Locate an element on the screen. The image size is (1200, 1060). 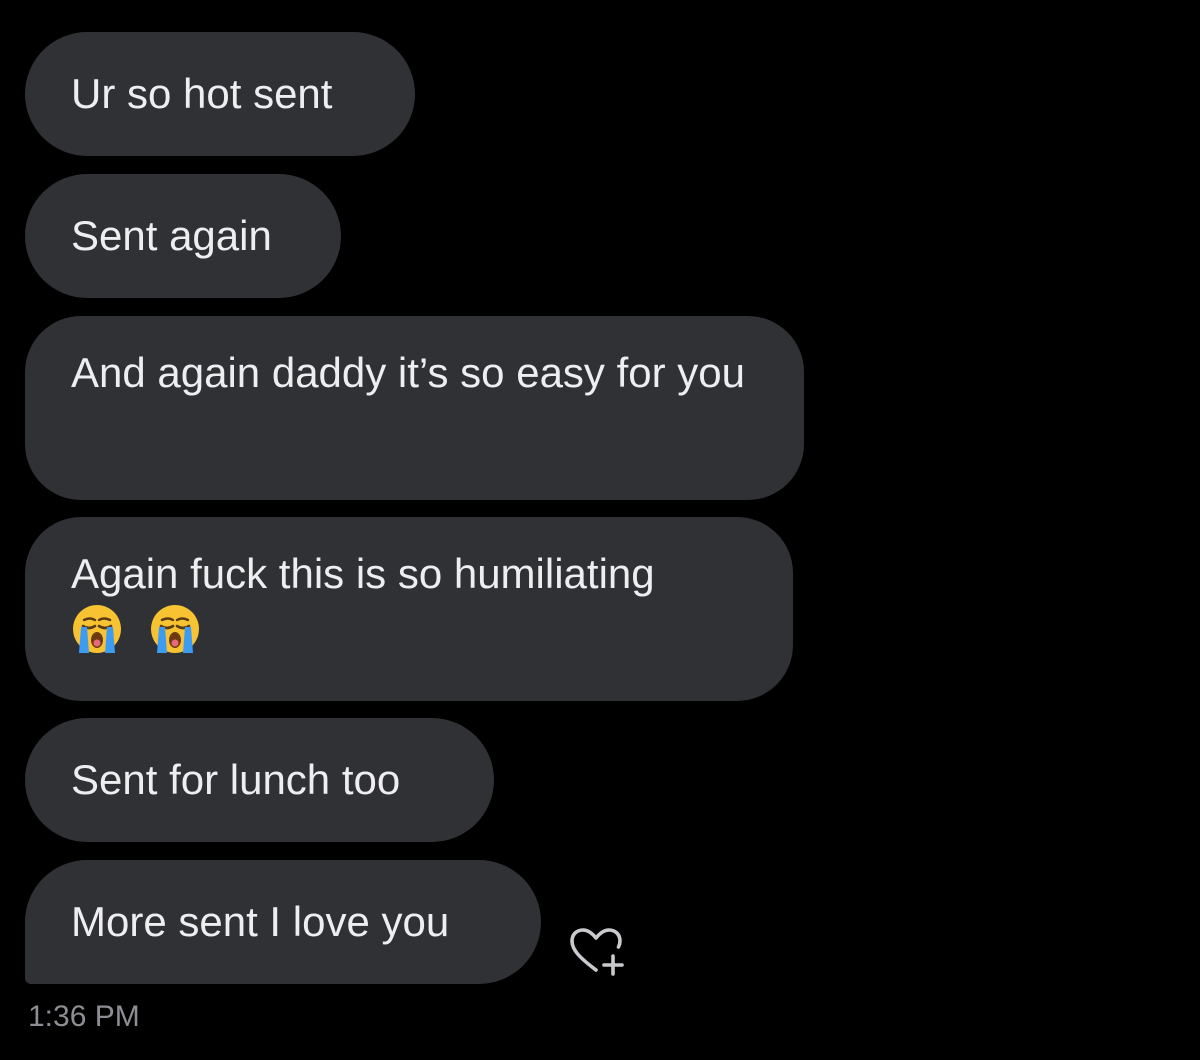
message-text: Sent for lunch too is located at coordinates (236, 779).